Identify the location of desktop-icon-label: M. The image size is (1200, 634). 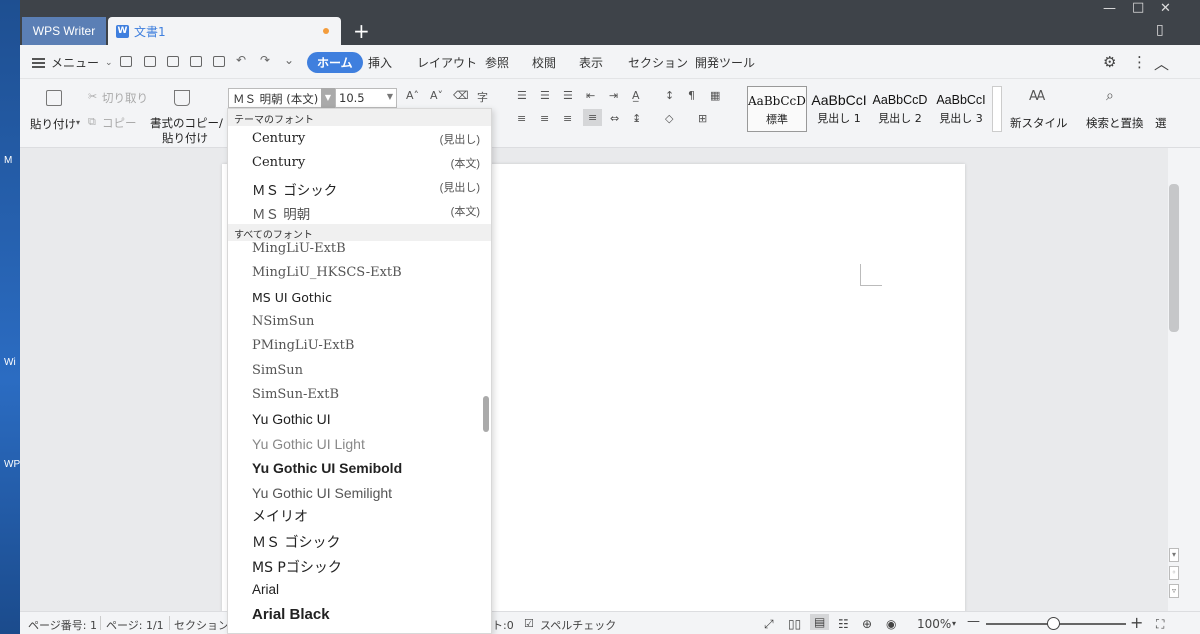
(8, 160).